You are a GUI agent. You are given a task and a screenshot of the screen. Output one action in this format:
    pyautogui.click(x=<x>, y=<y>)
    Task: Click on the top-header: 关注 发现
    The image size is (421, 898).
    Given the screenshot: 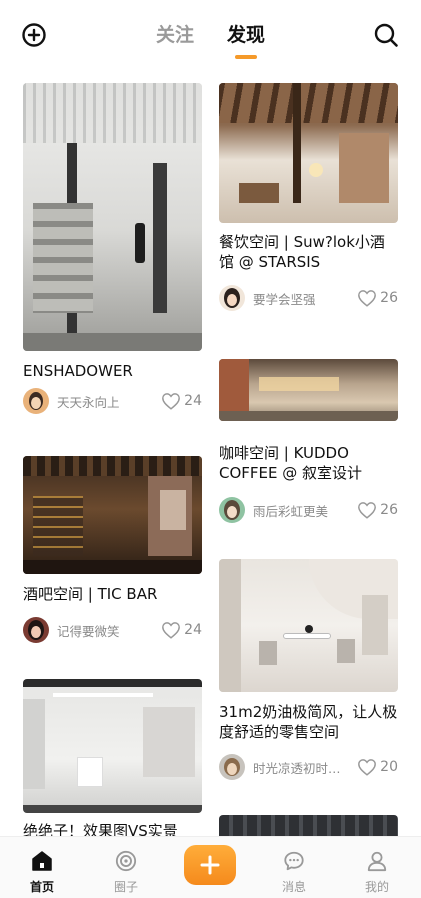 What is the action you would take?
    pyautogui.click(x=210, y=35)
    